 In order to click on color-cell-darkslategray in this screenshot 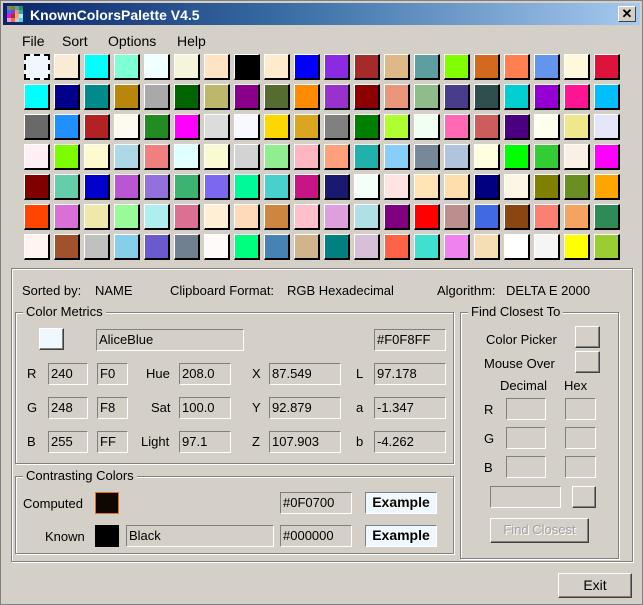, I will do `click(487, 97)`.